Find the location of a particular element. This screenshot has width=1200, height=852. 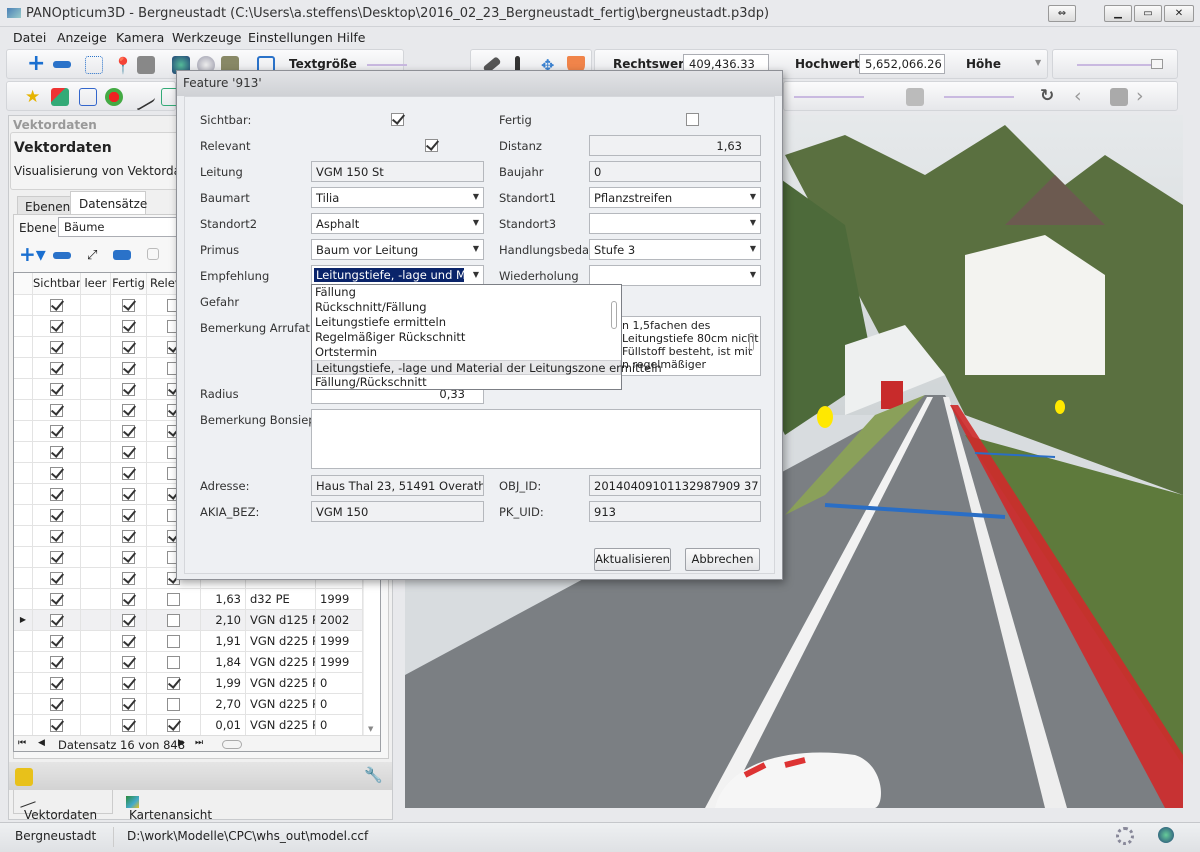

cell-leitung: VGN d125 PE is located at coordinates (281, 620).